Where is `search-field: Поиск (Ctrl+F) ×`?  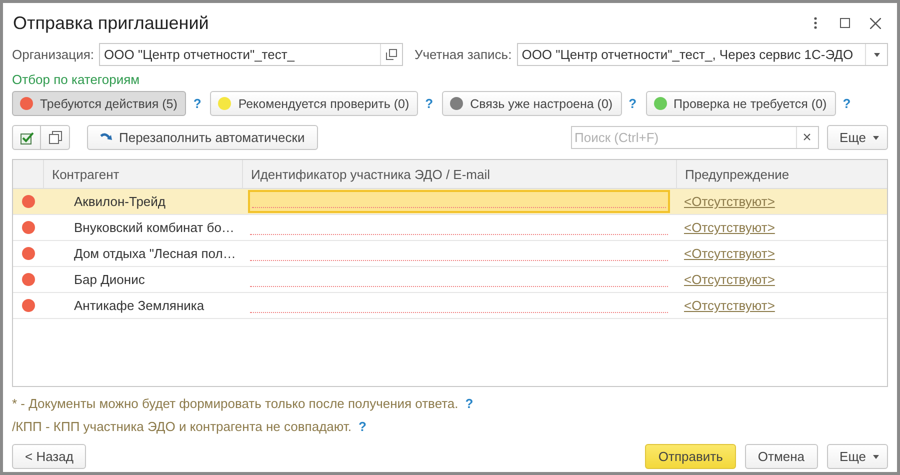 search-field: Поиск (Ctrl+F) × is located at coordinates (694, 137).